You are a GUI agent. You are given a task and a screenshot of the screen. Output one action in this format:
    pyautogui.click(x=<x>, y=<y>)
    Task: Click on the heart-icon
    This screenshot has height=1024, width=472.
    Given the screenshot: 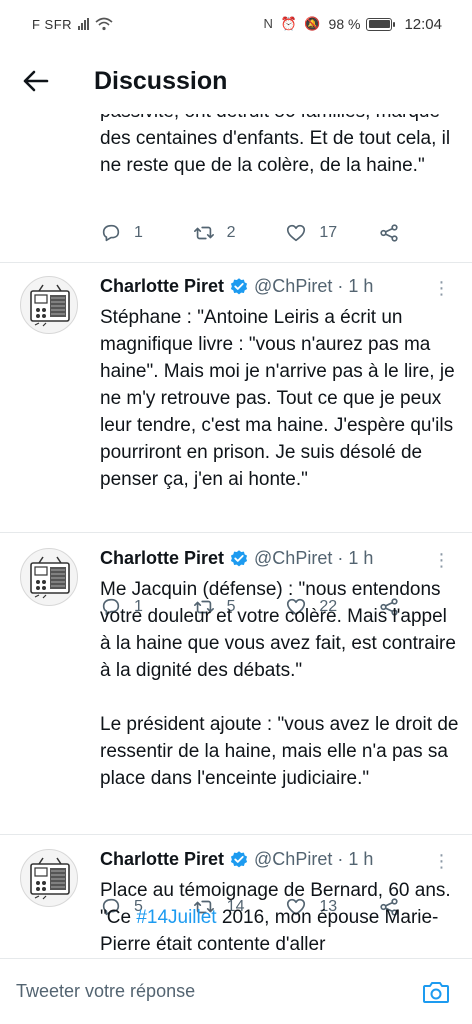 What is the action you would take?
    pyautogui.click(x=296, y=233)
    